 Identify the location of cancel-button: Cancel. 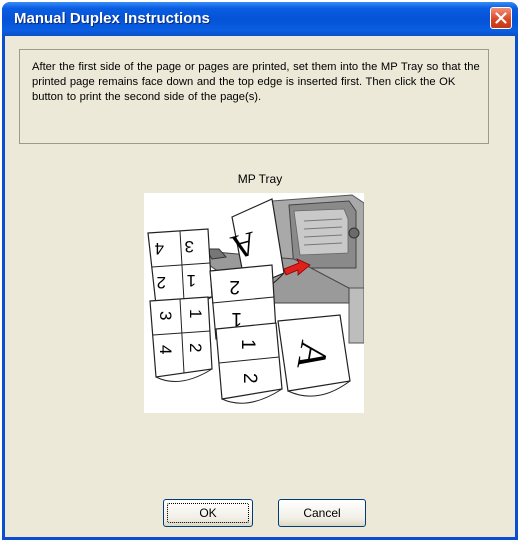
(322, 513).